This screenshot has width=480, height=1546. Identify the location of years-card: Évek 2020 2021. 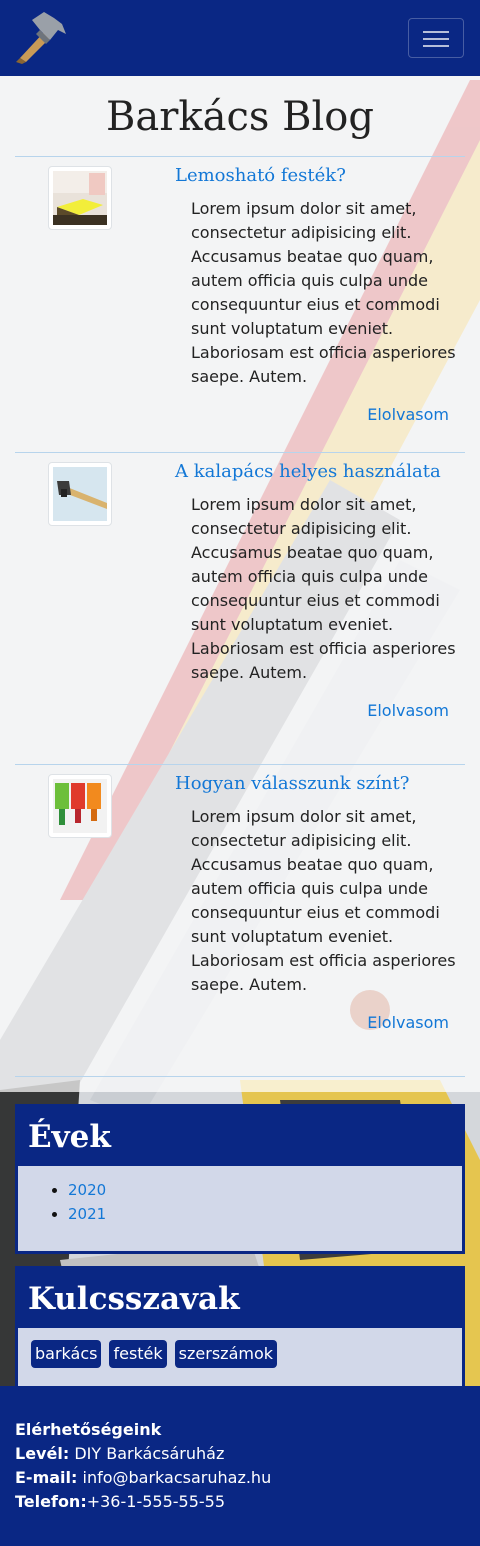
(240, 1179).